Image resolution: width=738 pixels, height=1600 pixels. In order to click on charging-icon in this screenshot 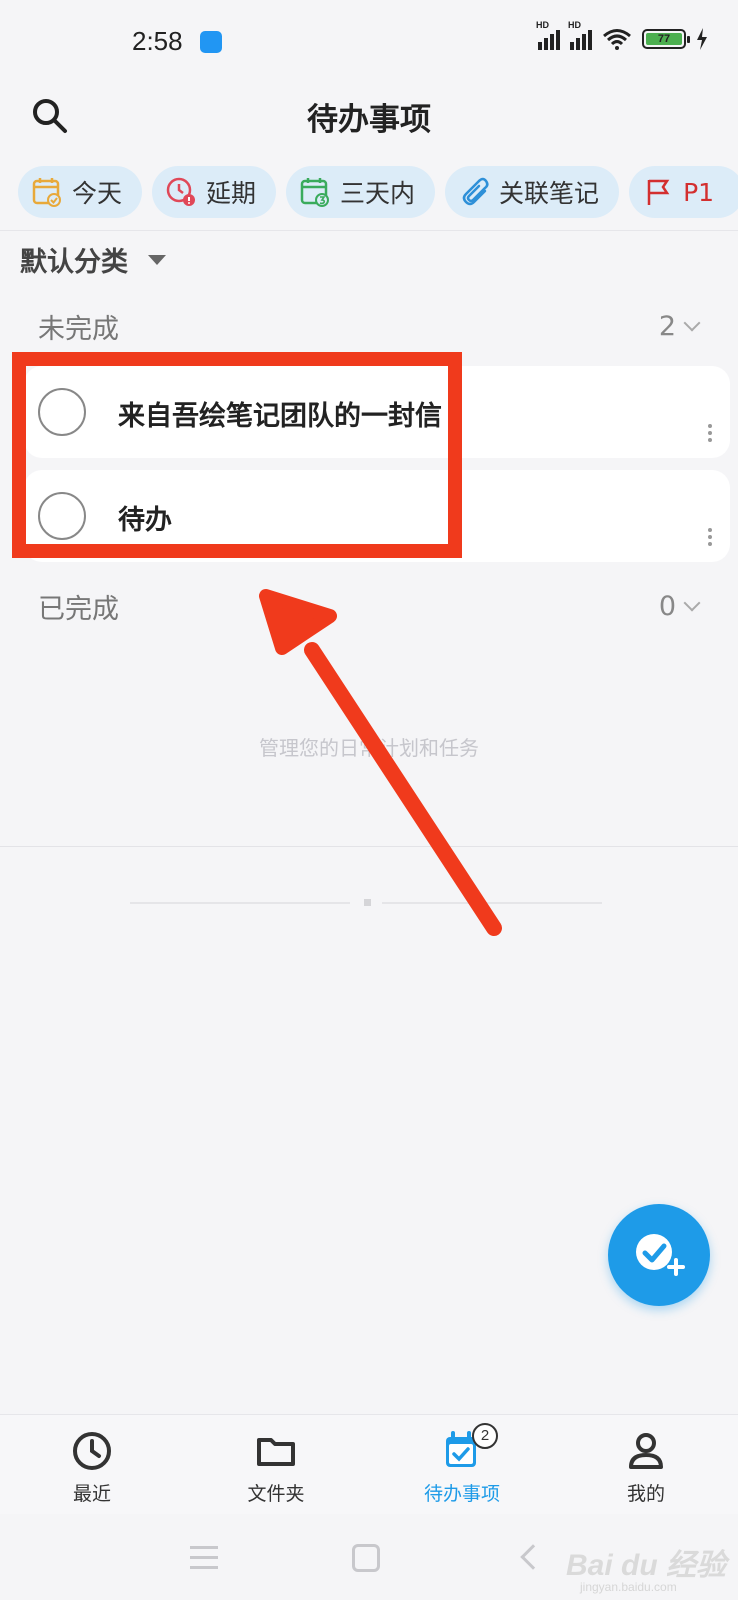, I will do `click(702, 39)`.